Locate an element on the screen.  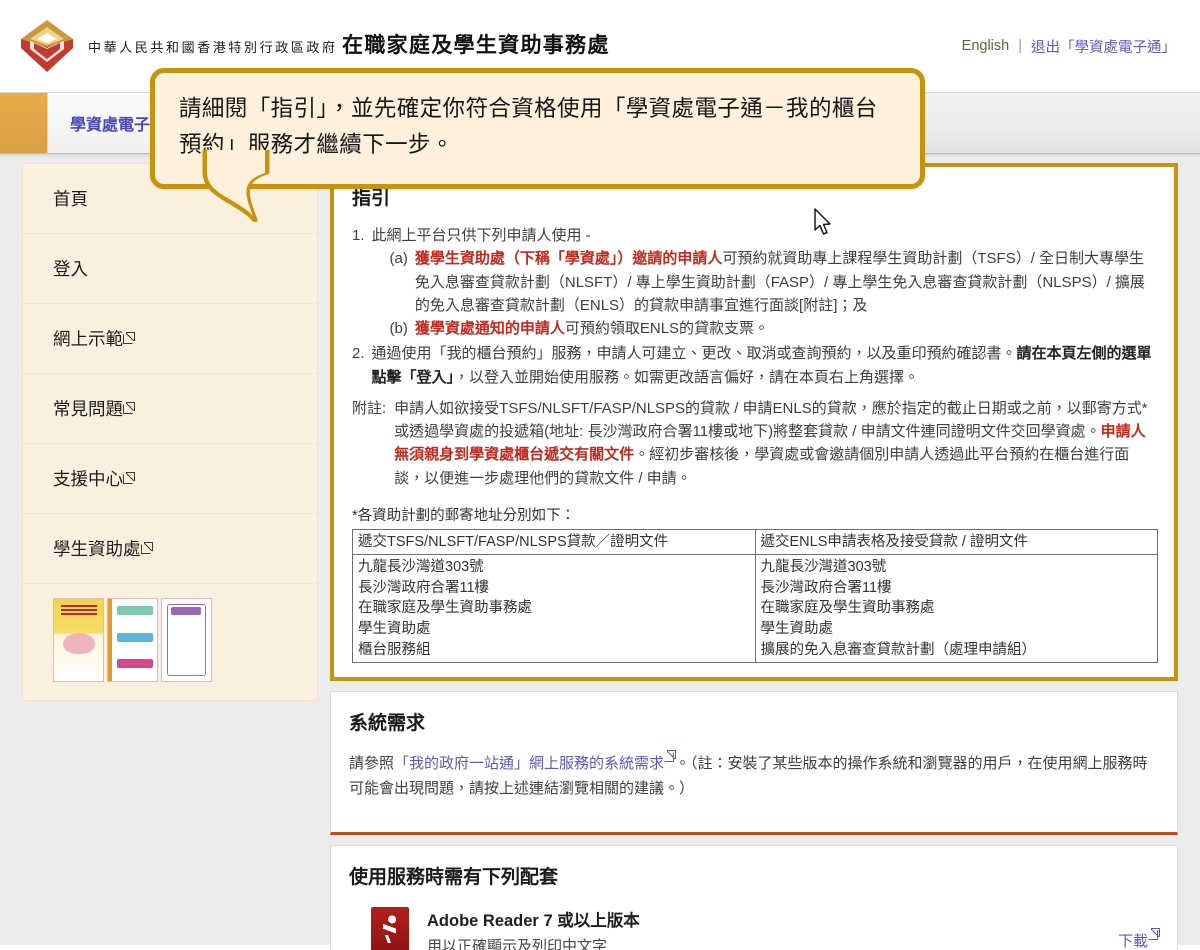
guidance-item-1-lead: 此網上平台只供下列申請人使用 - is located at coordinates (481, 235).